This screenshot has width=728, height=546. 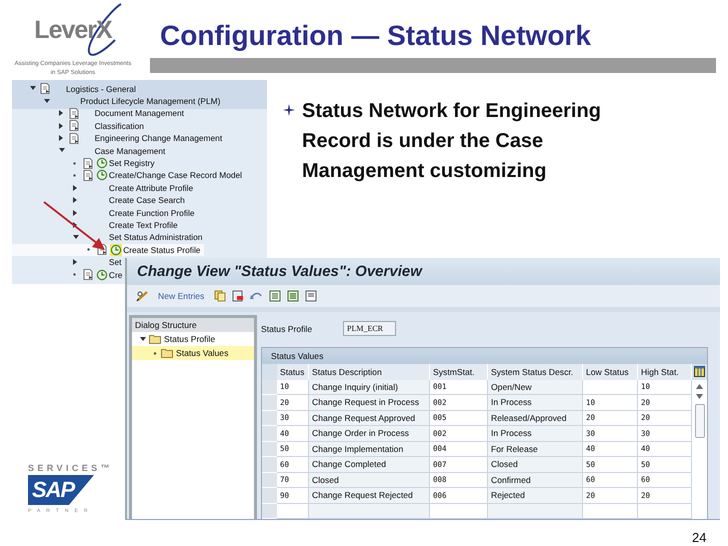 I want to click on tree-item: Engineering Change Management, so click(x=119, y=138).